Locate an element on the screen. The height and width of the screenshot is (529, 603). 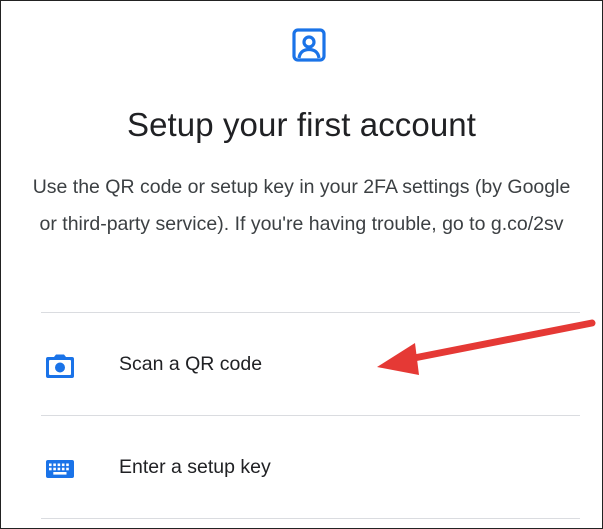
keyboard-icon is located at coordinates (60, 469).